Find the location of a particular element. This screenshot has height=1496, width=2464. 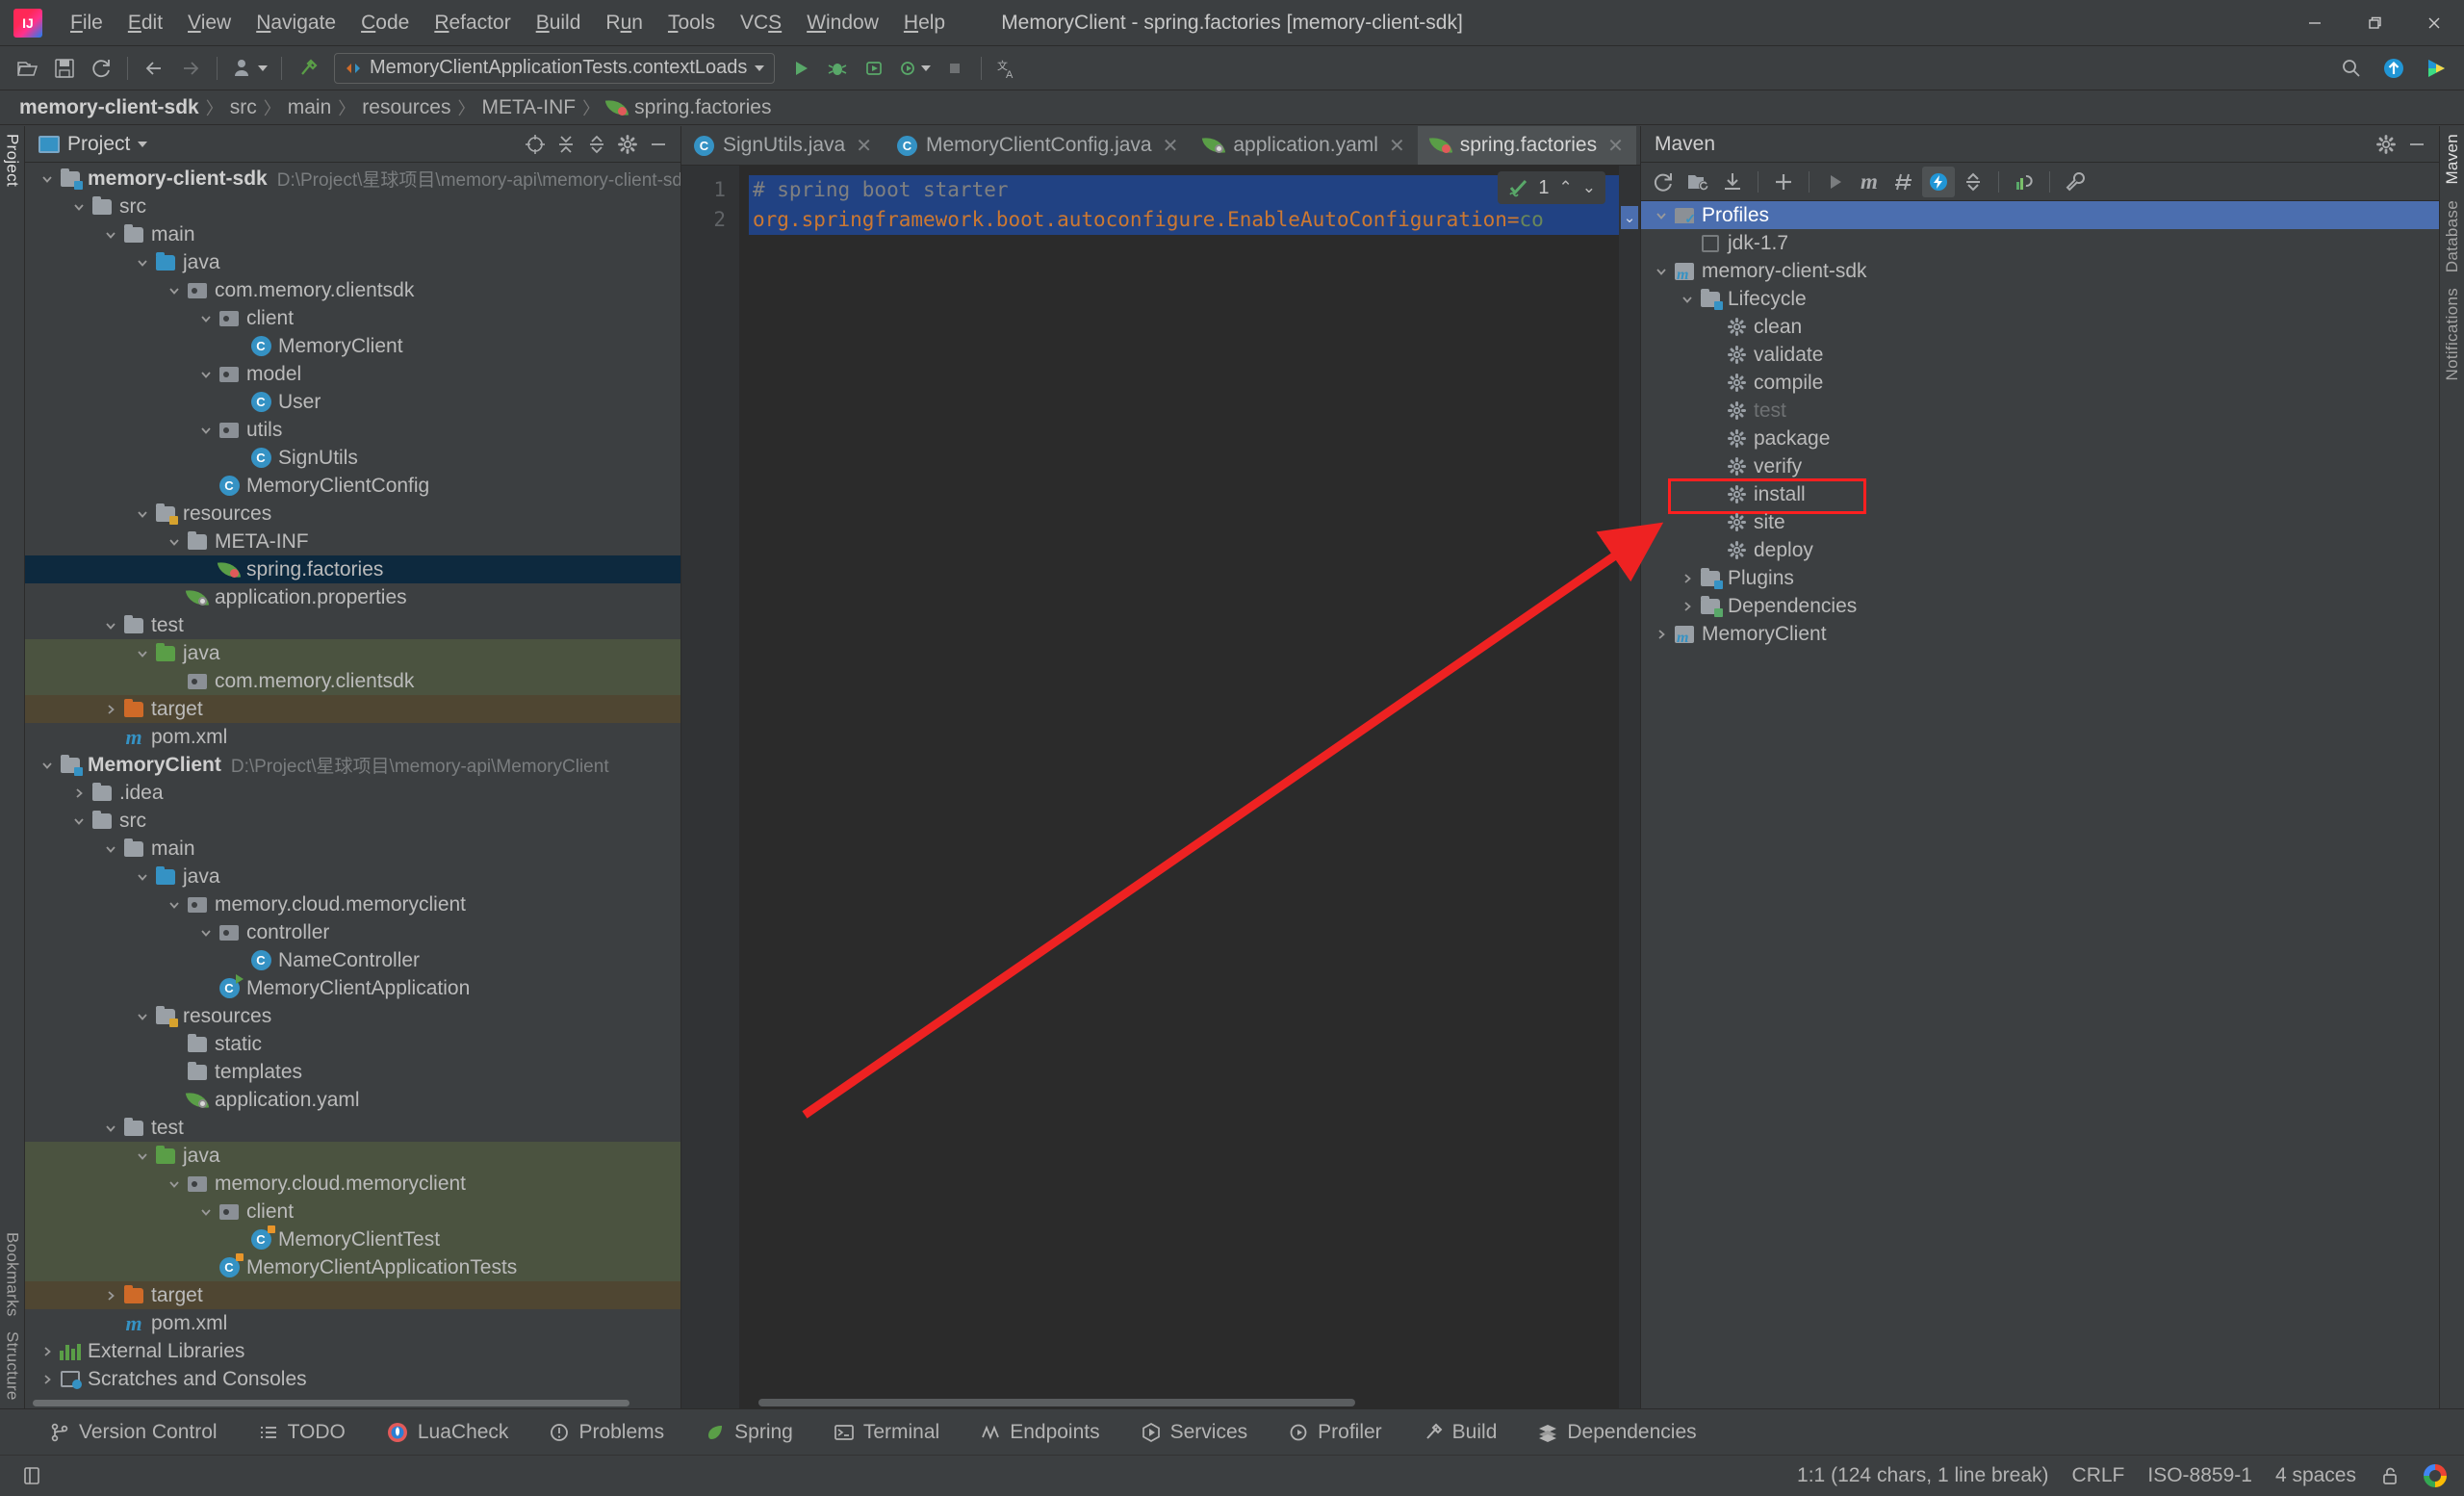

target-icon is located at coordinates (535, 144).